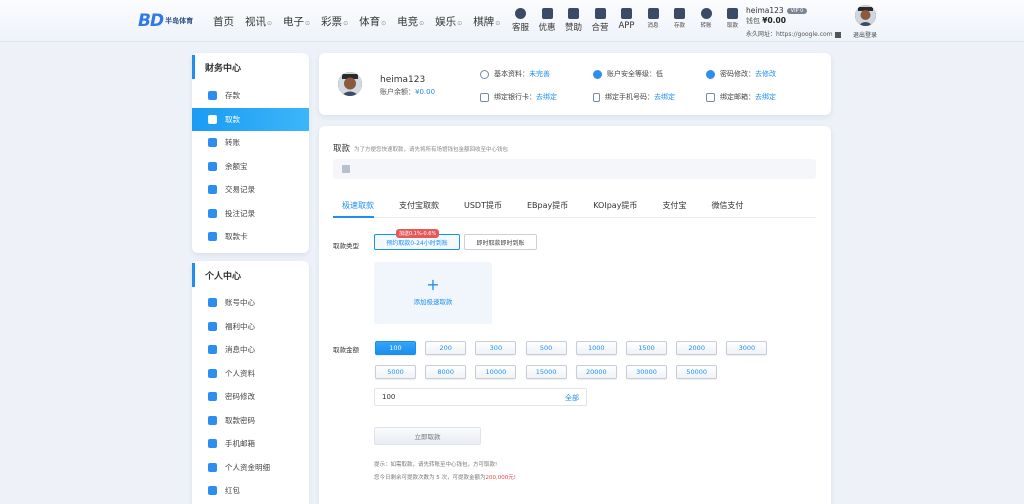 Image resolution: width=1024 pixels, height=504 pixels. Describe the element at coordinates (250, 374) in the screenshot. I see `sidebar-item-personal_items-3: 个人资料` at that location.